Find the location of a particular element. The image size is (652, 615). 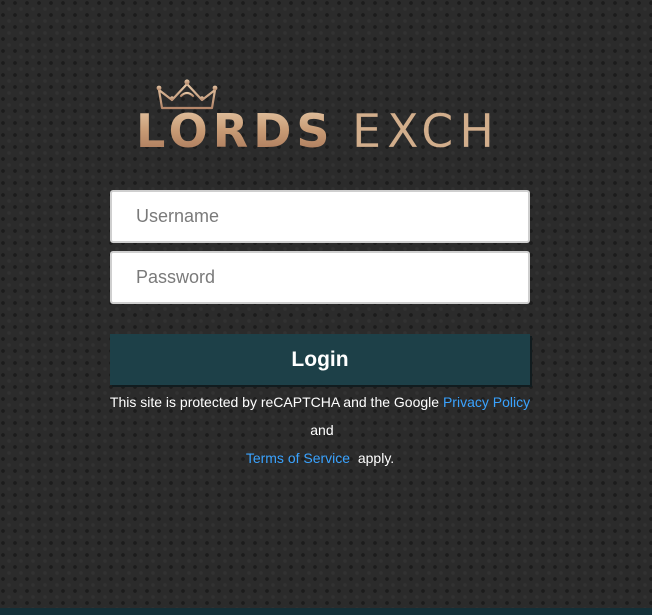

terms-of-service-link: Terms of Service is located at coordinates (298, 458).